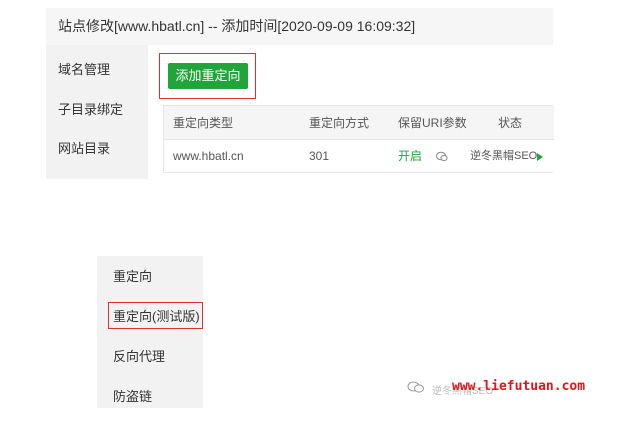  What do you see at coordinates (510, 123) in the screenshot?
I see `column-header-status: 状态` at bounding box center [510, 123].